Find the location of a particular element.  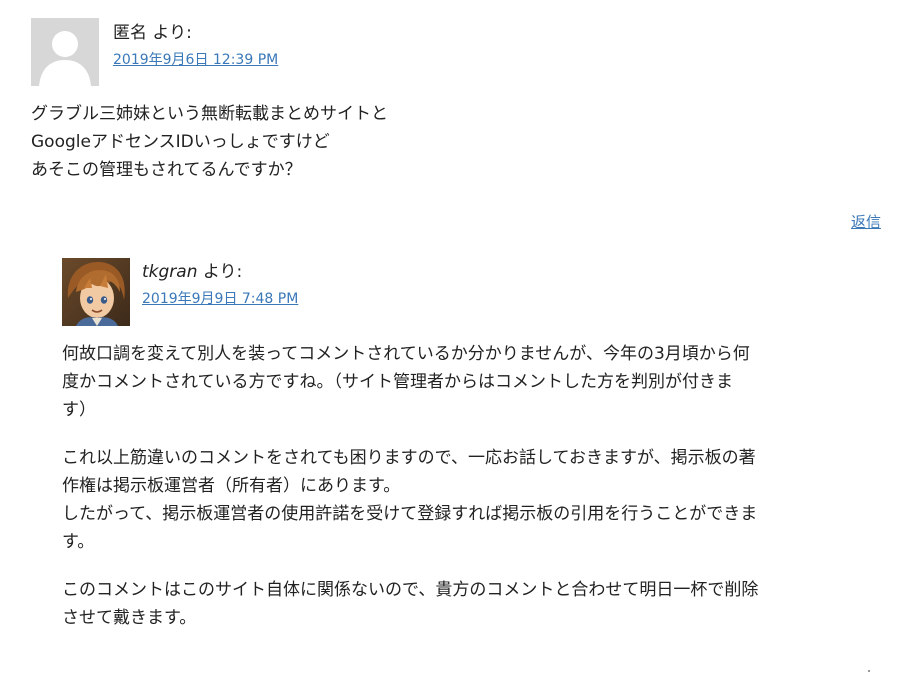

comment-line: す。 is located at coordinates (78, 542).